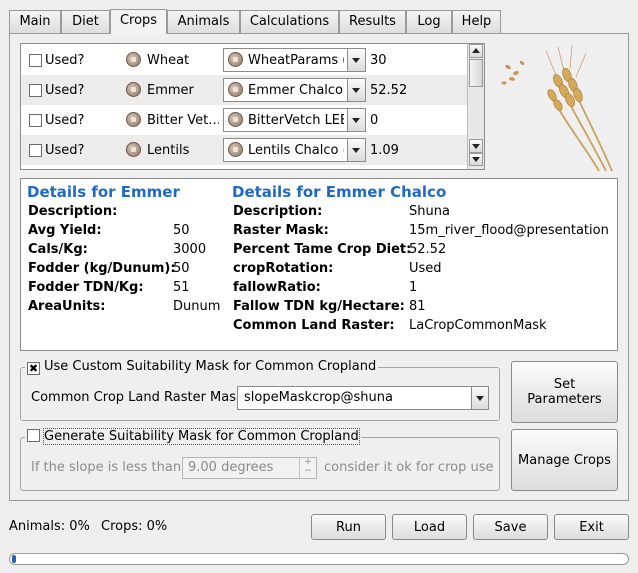  What do you see at coordinates (409, 467) in the screenshot?
I see `slope-suffix-label: consider it ok for crop use` at bounding box center [409, 467].